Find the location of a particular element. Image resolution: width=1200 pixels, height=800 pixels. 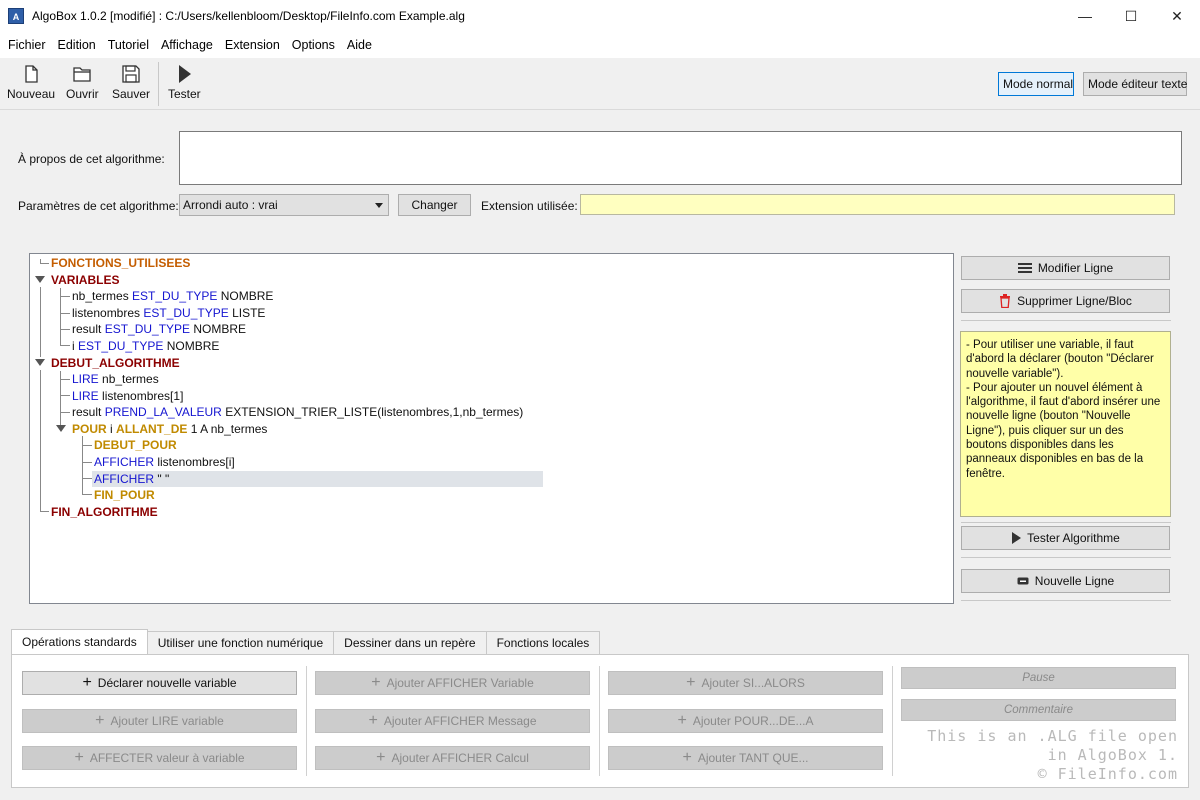

tester-algorithme-button: Tester Algorithme is located at coordinates (1065, 538).